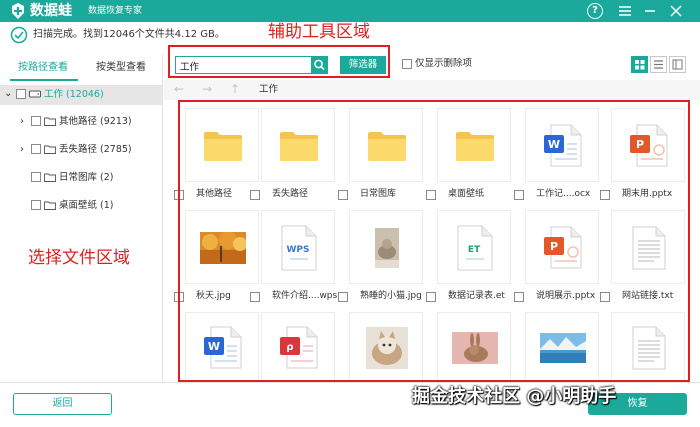 Image resolution: width=700 pixels, height=427 pixels. What do you see at coordinates (95, 149) in the screenshot?
I see `tree-item-label: 丢失路径 (2785)` at bounding box center [95, 149].